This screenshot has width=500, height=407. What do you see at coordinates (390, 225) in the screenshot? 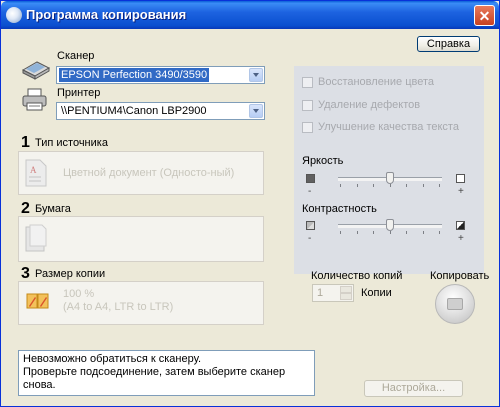
I see `contrast-slider-thumb` at bounding box center [390, 225].